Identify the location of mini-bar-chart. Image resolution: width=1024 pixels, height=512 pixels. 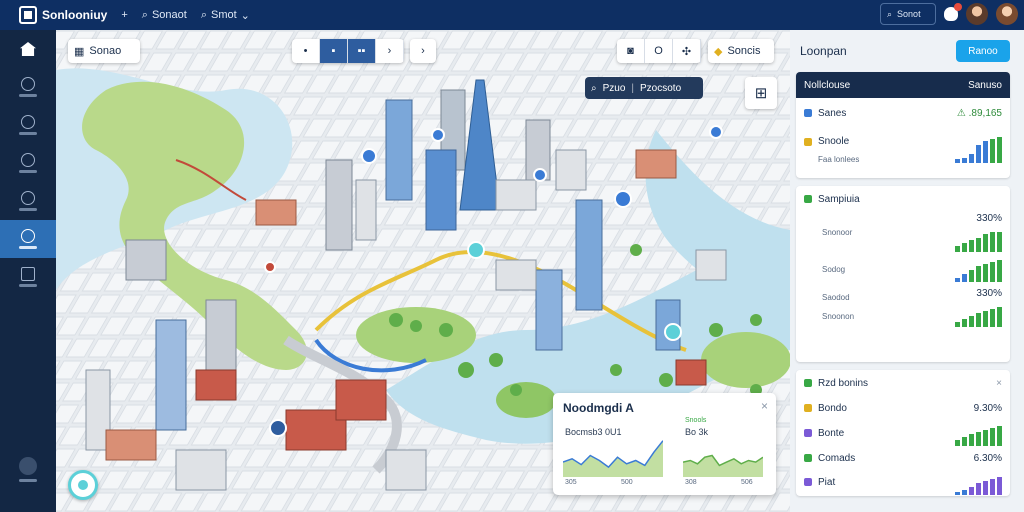
(978, 314).